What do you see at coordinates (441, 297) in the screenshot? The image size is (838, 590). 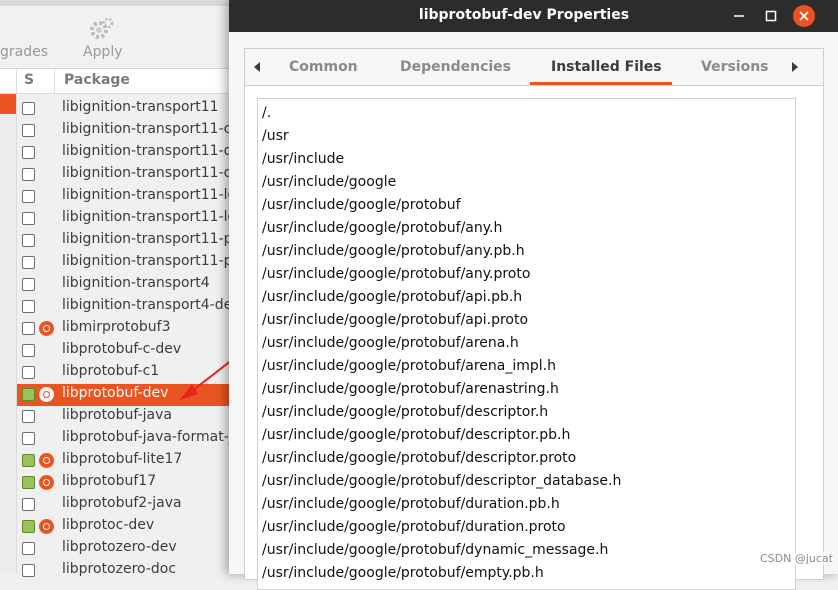 I see `file-path: /usr/include/google/protobuf/api.pb.h` at bounding box center [441, 297].